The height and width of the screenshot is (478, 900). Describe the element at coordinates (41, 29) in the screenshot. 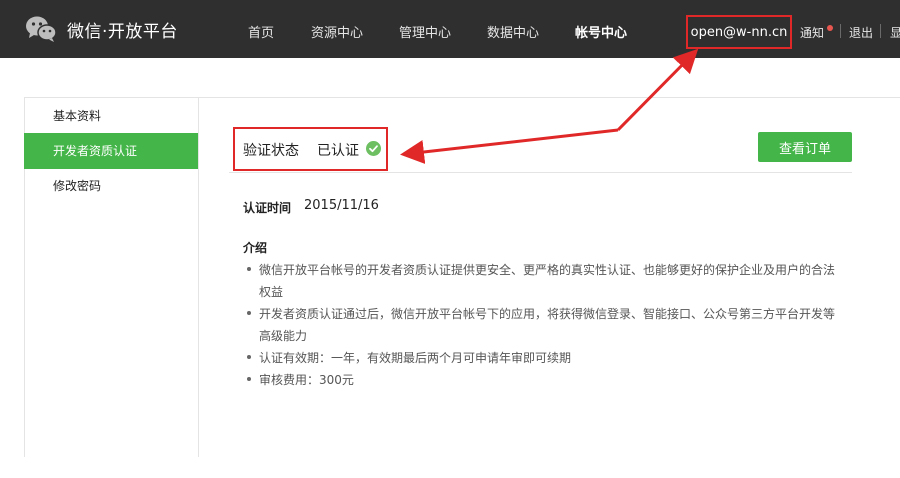

I see `wechat-logo-icon` at that location.